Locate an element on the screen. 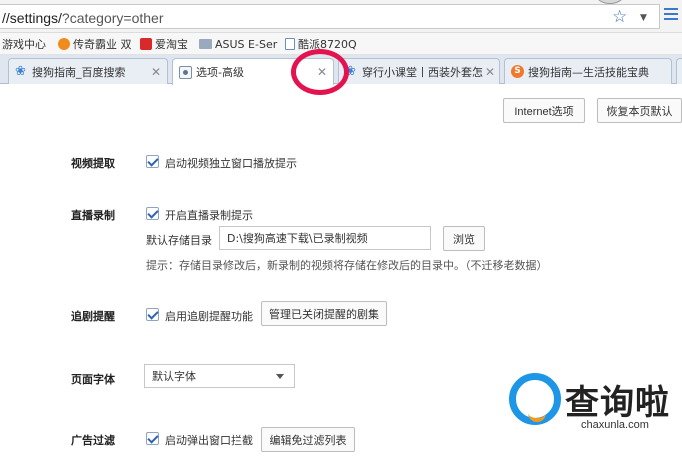  tab-sogou-guide: S 搜狗指南—生活技能宝典 is located at coordinates (588, 71).